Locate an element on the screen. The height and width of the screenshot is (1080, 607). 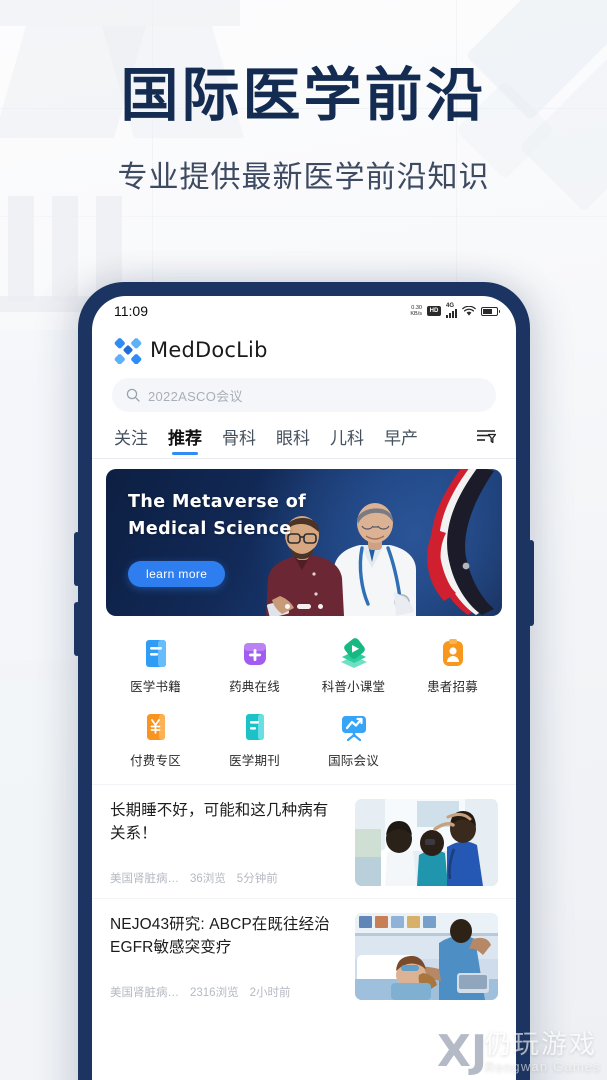
quick-link-patient-recruitment: 患者招募 is located at coordinates (452, 667).